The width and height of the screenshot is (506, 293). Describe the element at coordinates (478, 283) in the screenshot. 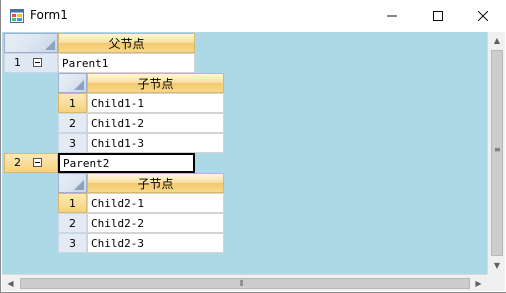

I see `scroll-right-arrow-icon: ▶` at that location.